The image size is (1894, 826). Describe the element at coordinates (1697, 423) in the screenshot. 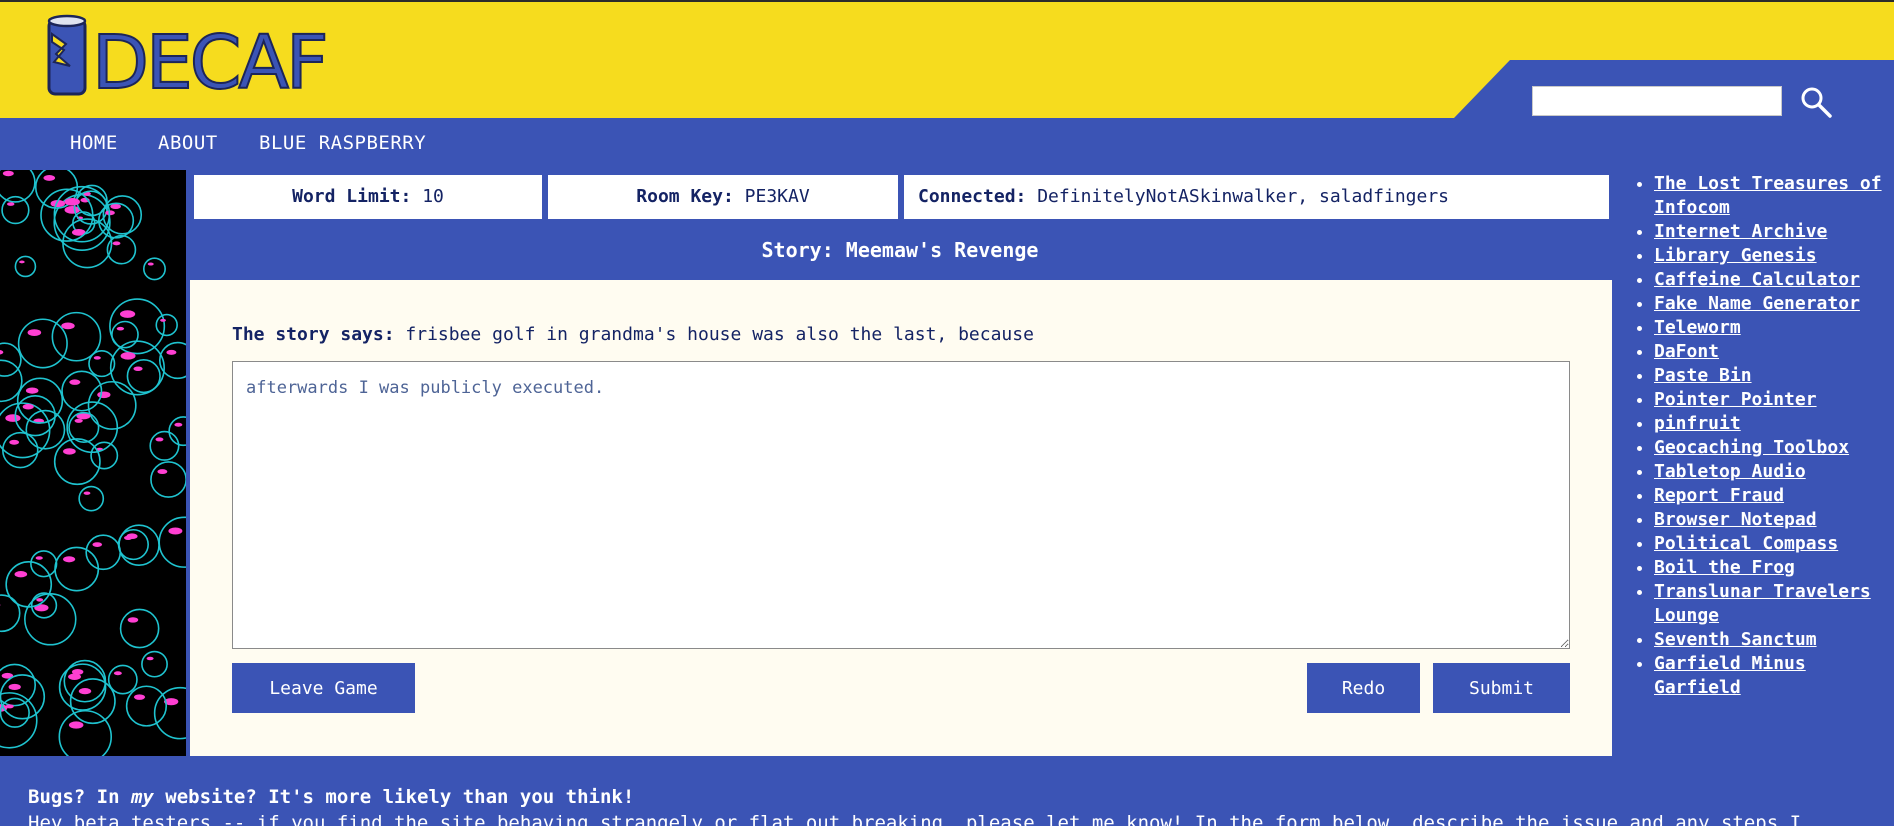

I see `sidebar-link: pinfruit` at that location.